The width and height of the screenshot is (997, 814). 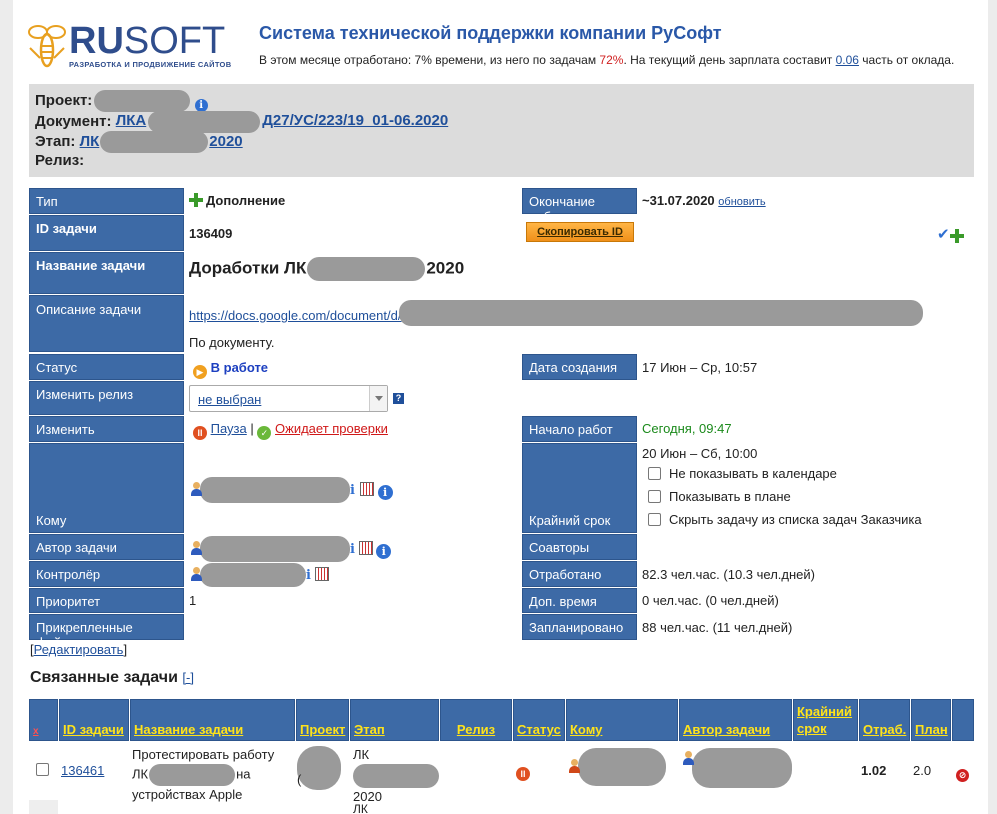 What do you see at coordinates (719, 496) in the screenshot?
I see `option-show-plan: Показывать в плане` at bounding box center [719, 496].